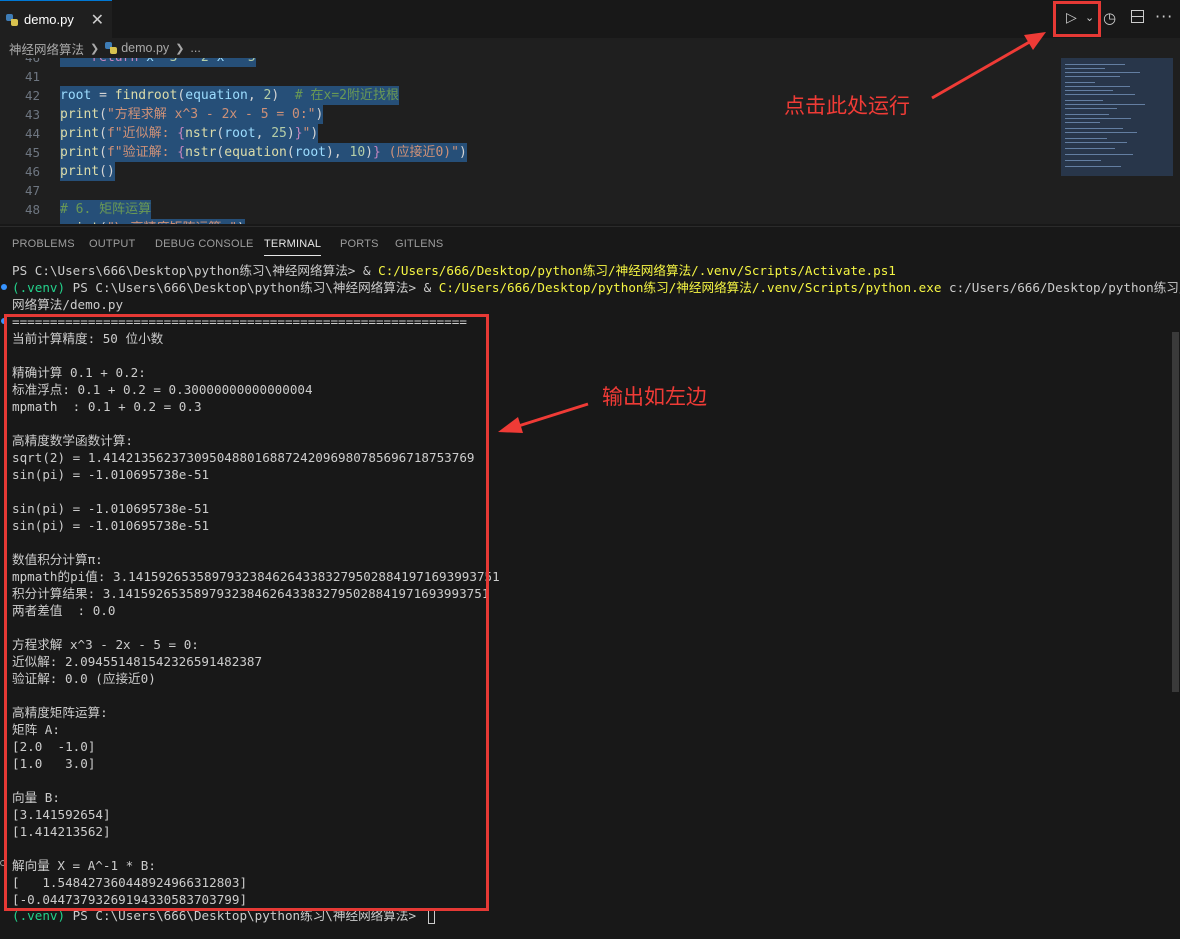 The image size is (1180, 939). I want to click on timeline-icon: ◷, so click(1109, 18).